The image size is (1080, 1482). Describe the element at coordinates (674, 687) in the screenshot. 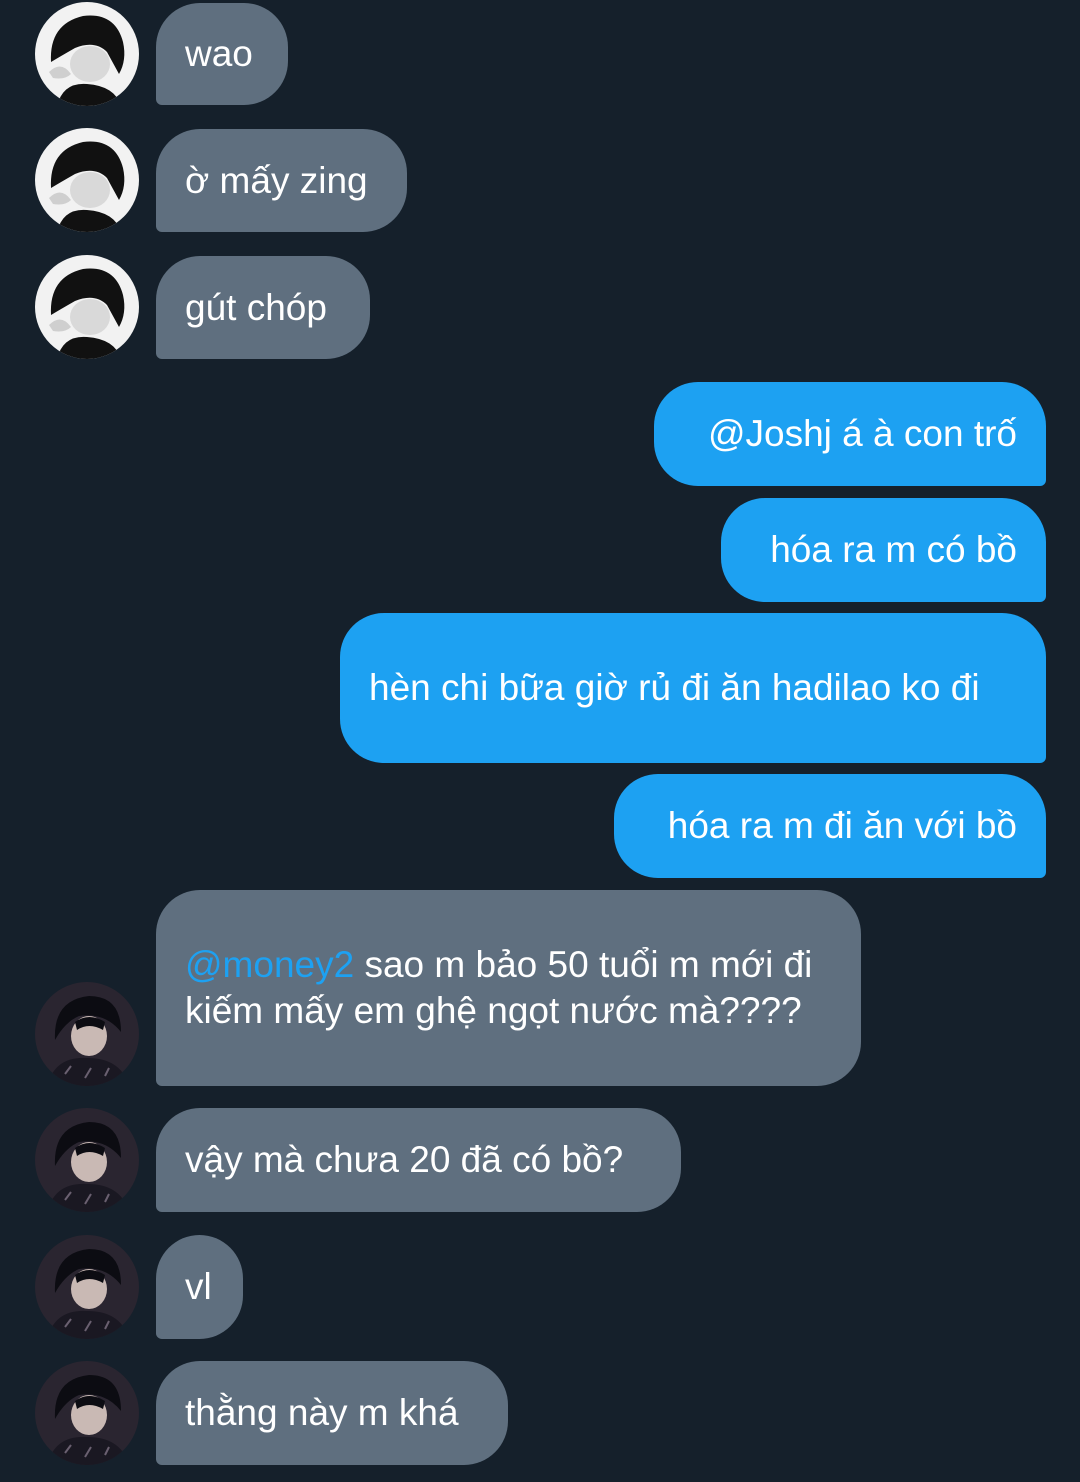

I see `message-text: hèn chi bữa giờ rủ đi ăn hadilao ko đi` at that location.